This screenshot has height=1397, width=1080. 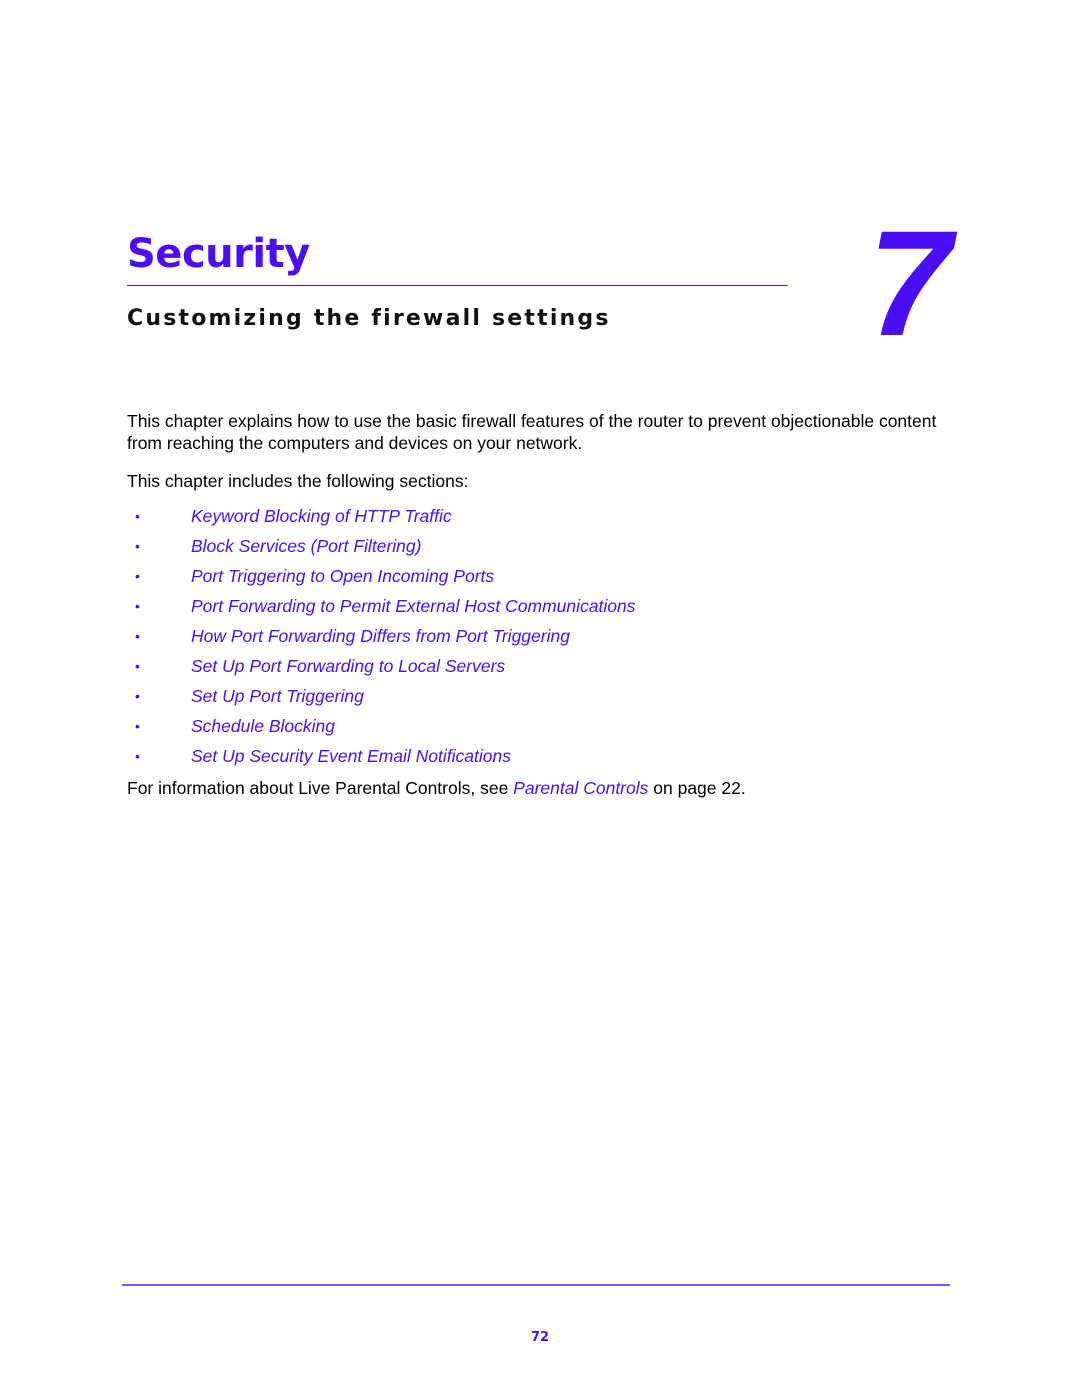 What do you see at coordinates (910, 283) in the screenshot?
I see `chapter-number: 7` at bounding box center [910, 283].